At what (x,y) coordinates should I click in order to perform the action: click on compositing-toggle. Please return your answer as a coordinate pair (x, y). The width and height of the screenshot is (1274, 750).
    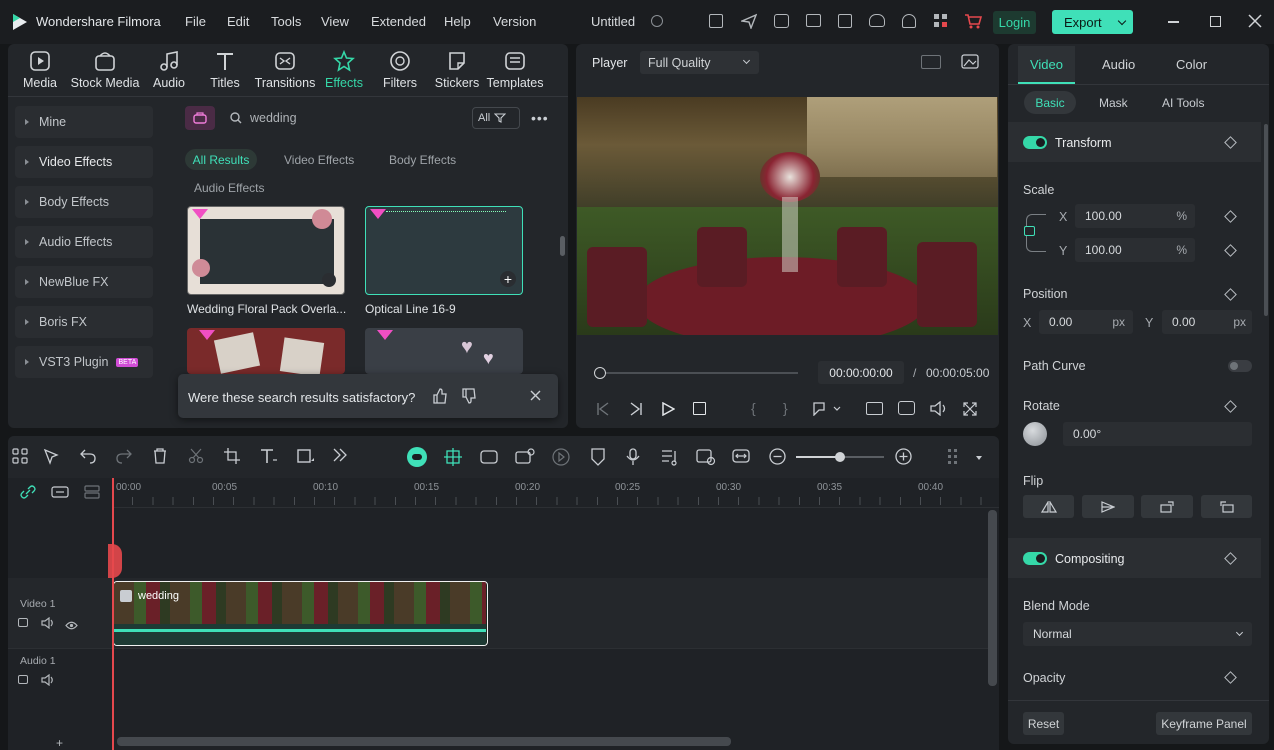
    Looking at the image, I should click on (1035, 558).